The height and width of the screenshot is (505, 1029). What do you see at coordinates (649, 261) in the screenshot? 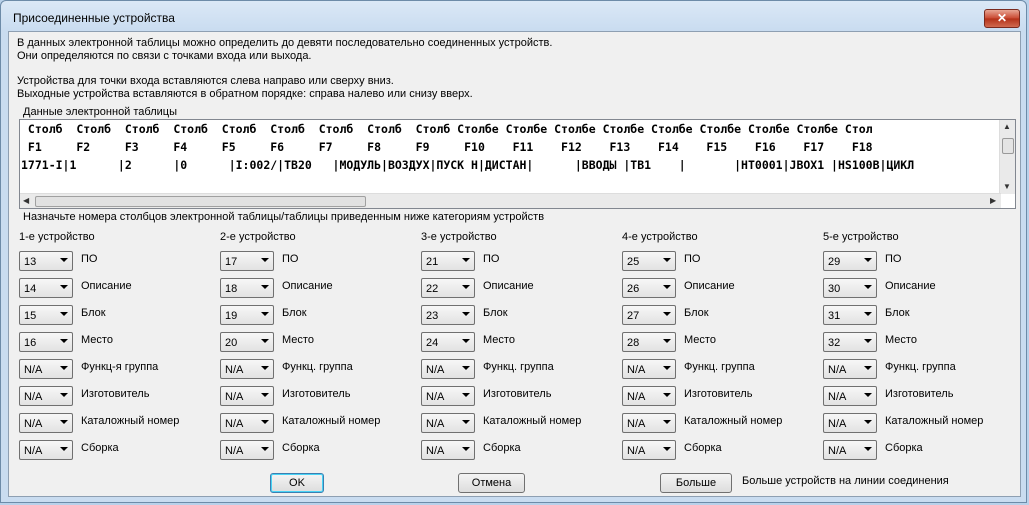
I see `column-select: 25` at bounding box center [649, 261].